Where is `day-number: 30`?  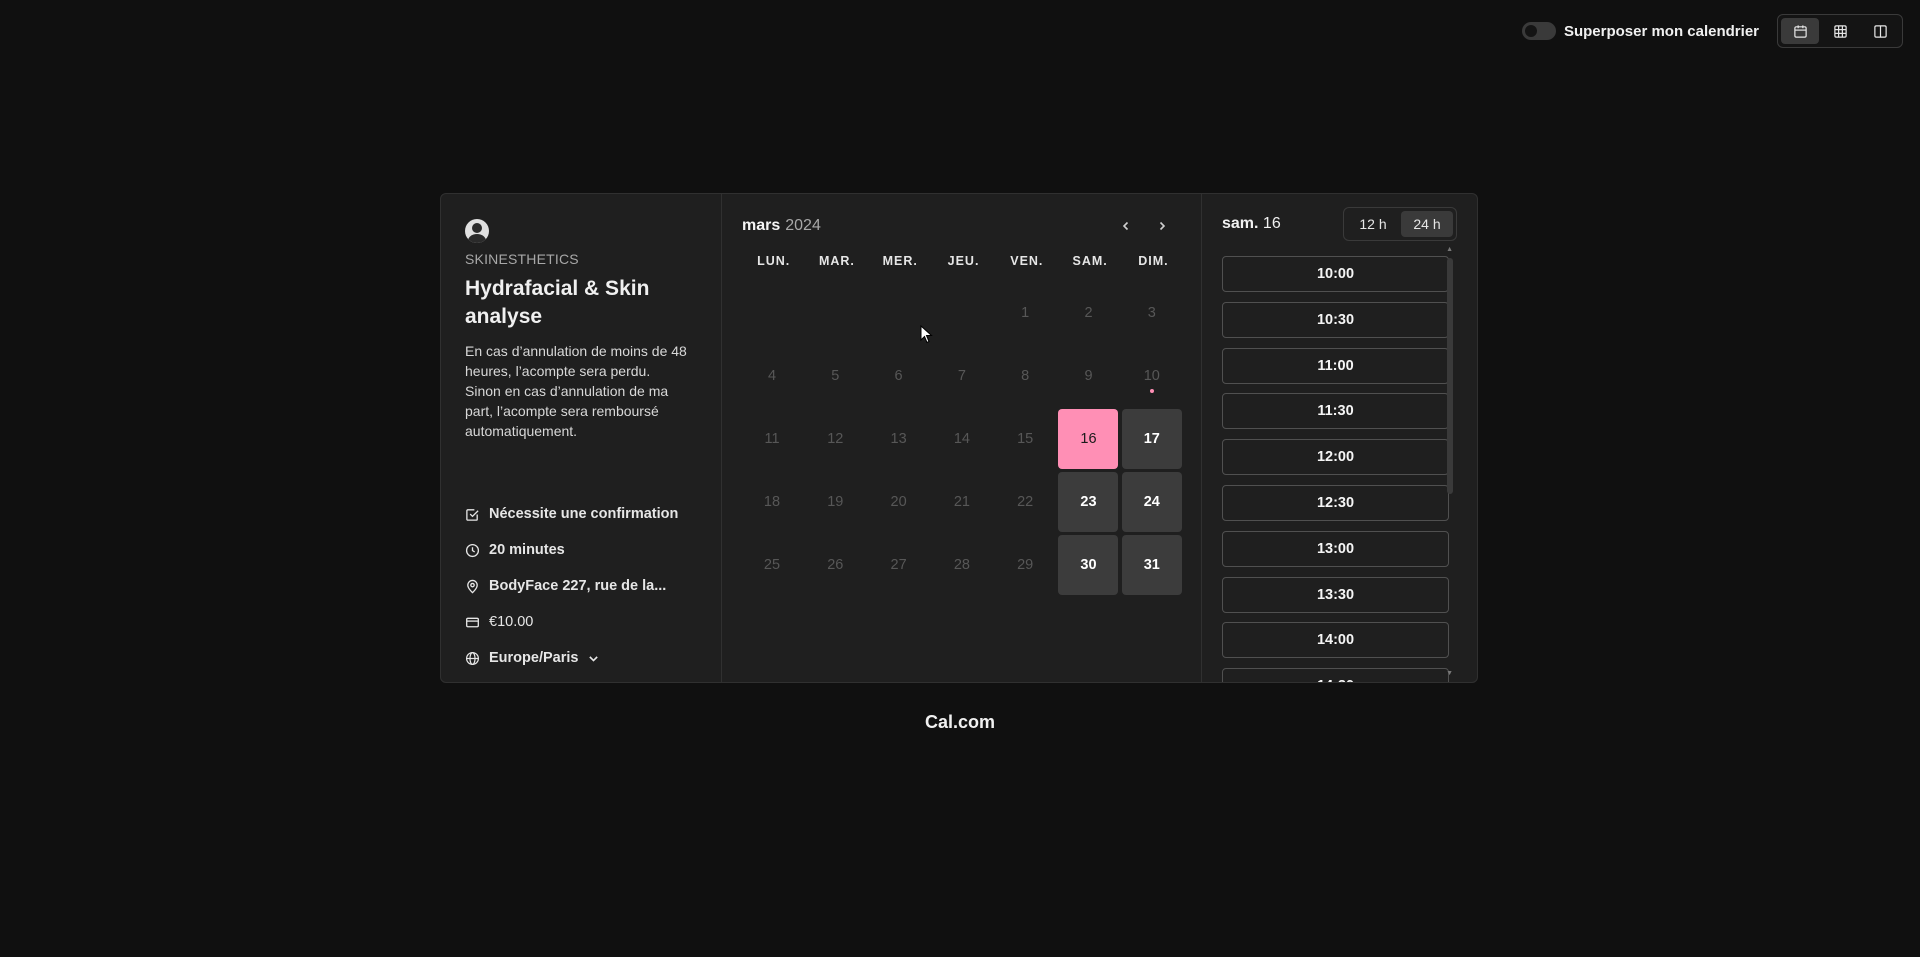 day-number: 30 is located at coordinates (1088, 565).